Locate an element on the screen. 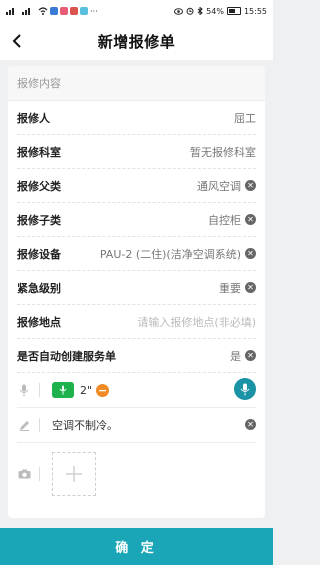  field-reporter: 报修人 屈工 is located at coordinates (136, 118).